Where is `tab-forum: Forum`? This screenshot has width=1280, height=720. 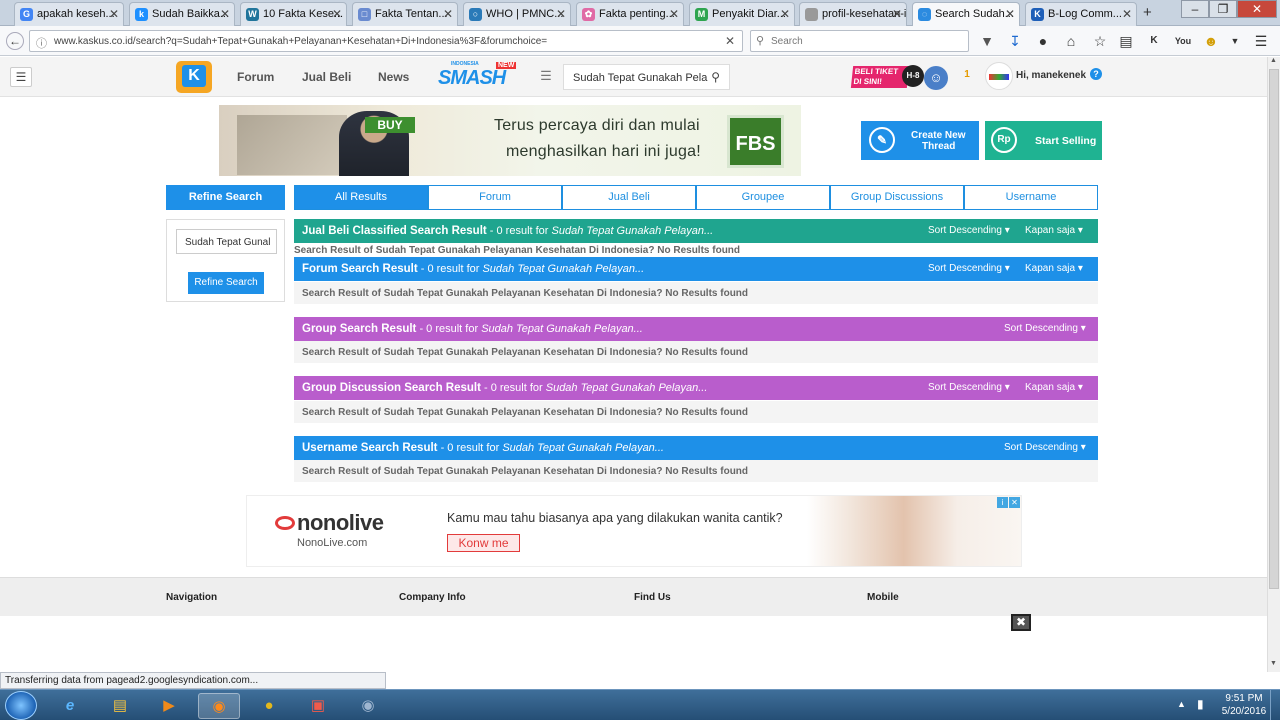
tab-forum: Forum is located at coordinates (495, 197).